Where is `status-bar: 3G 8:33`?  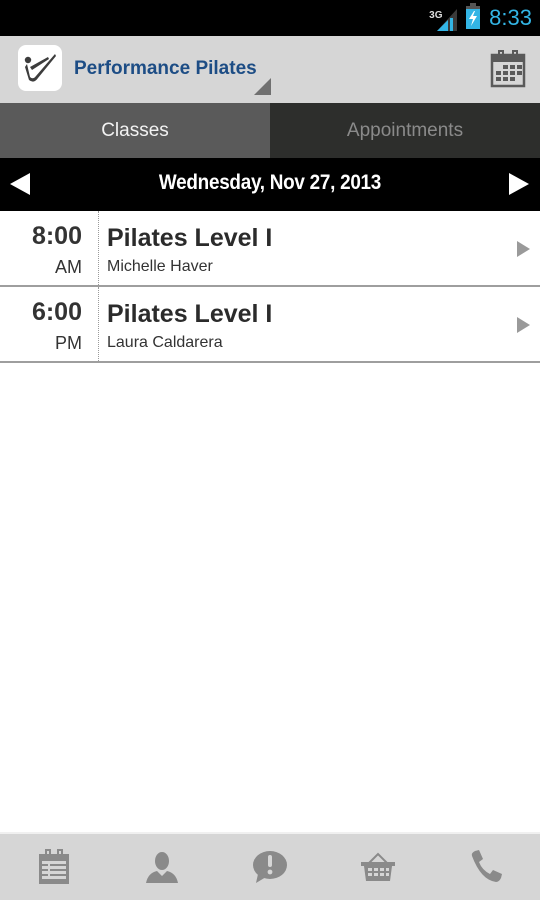 status-bar: 3G 8:33 is located at coordinates (270, 18).